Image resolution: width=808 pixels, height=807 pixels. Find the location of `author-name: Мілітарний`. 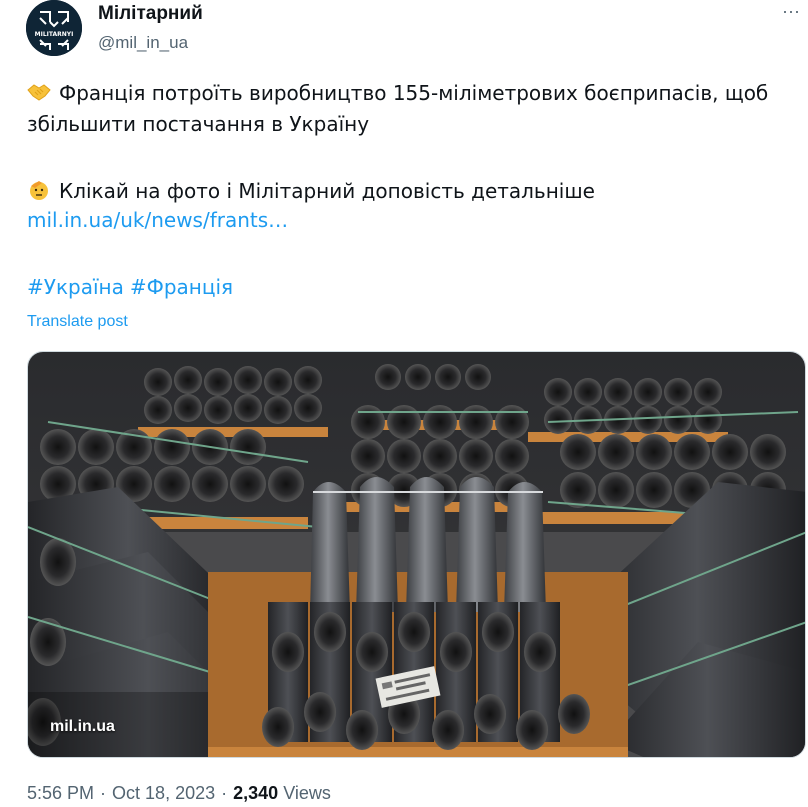

author-name: Мілітарний is located at coordinates (150, 14).